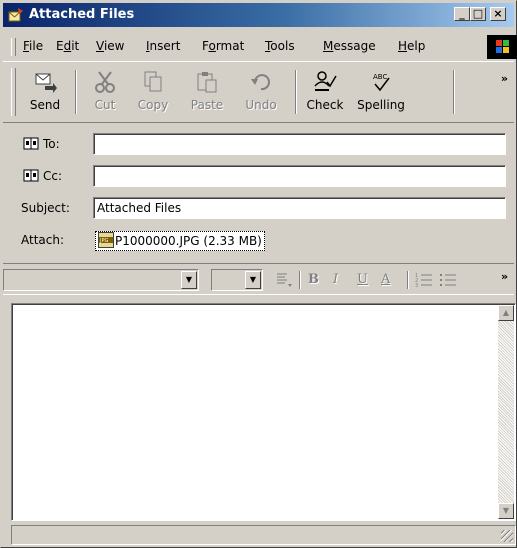 The height and width of the screenshot is (548, 517). I want to click on svg-text: ABC, so click(380, 77).